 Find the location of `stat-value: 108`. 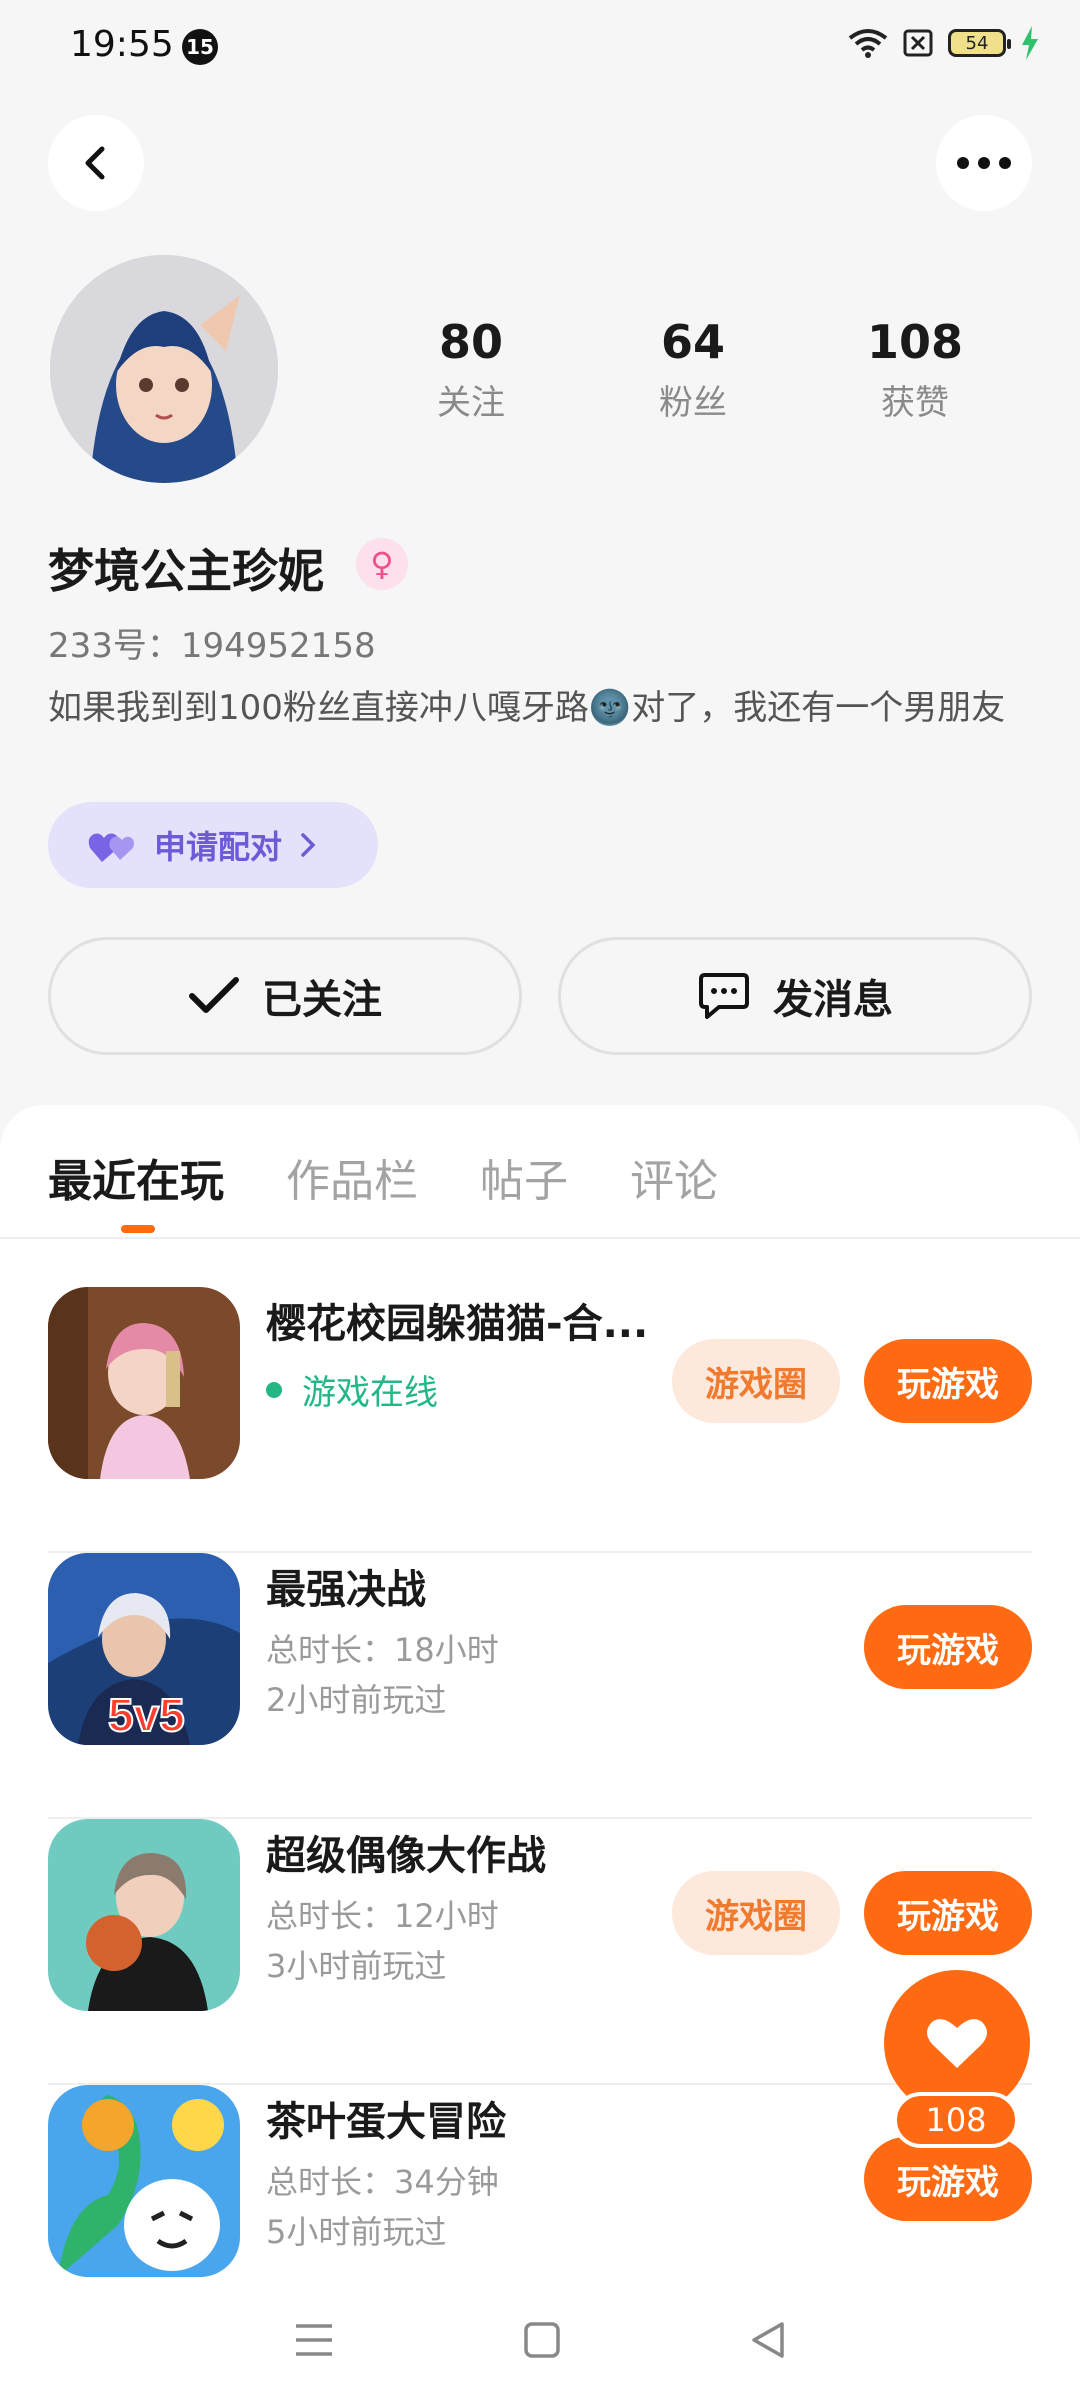

stat-value: 108 is located at coordinates (915, 342).